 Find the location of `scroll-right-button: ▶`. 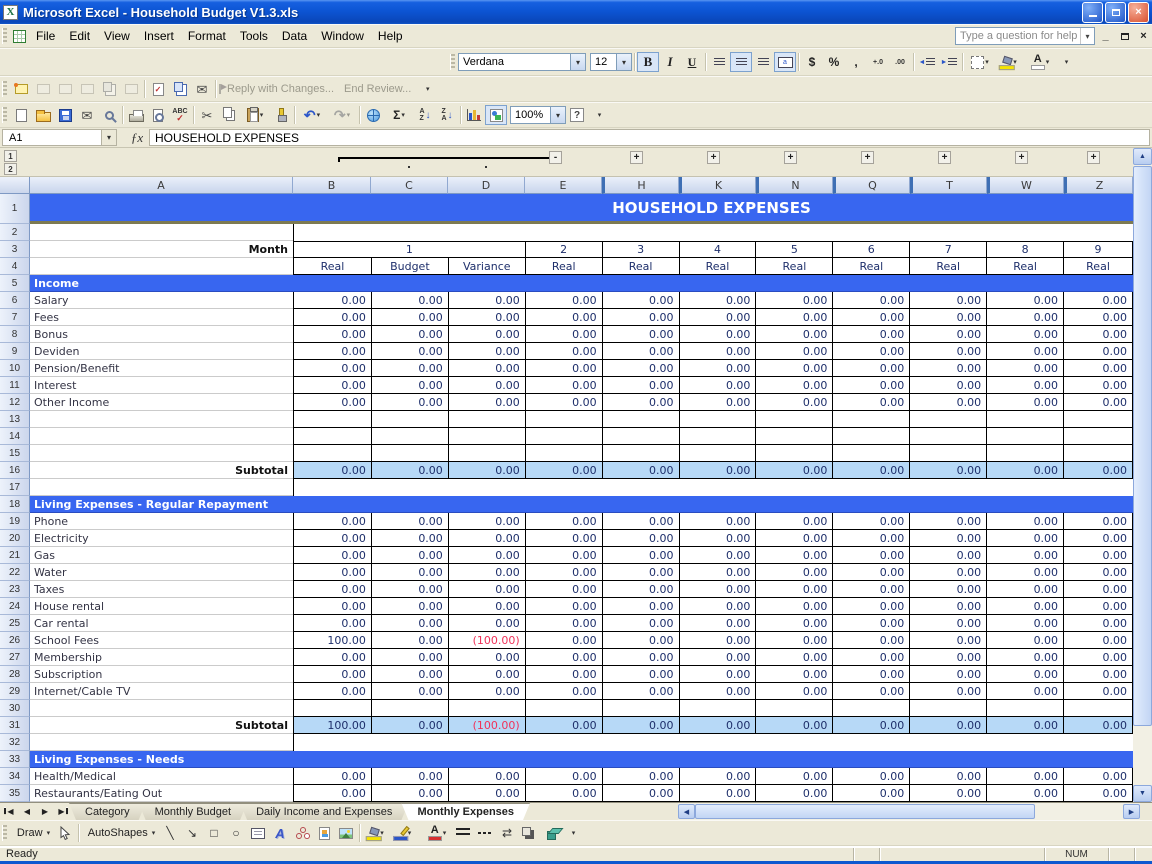

scroll-right-button: ▶ is located at coordinates (1131, 811).